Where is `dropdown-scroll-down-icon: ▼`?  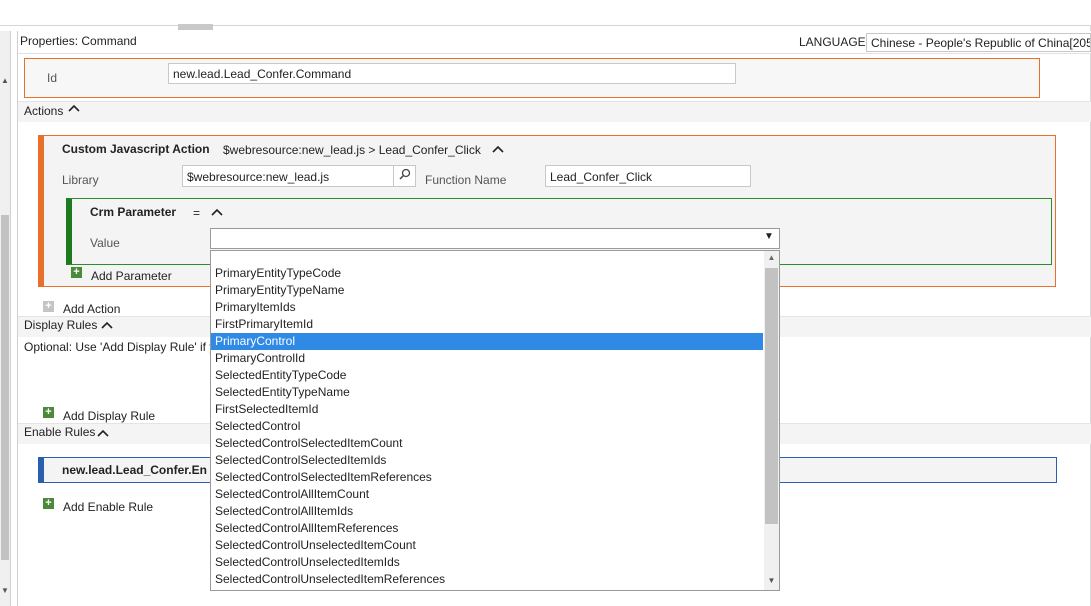
dropdown-scroll-down-icon: ▼ is located at coordinates (771, 580).